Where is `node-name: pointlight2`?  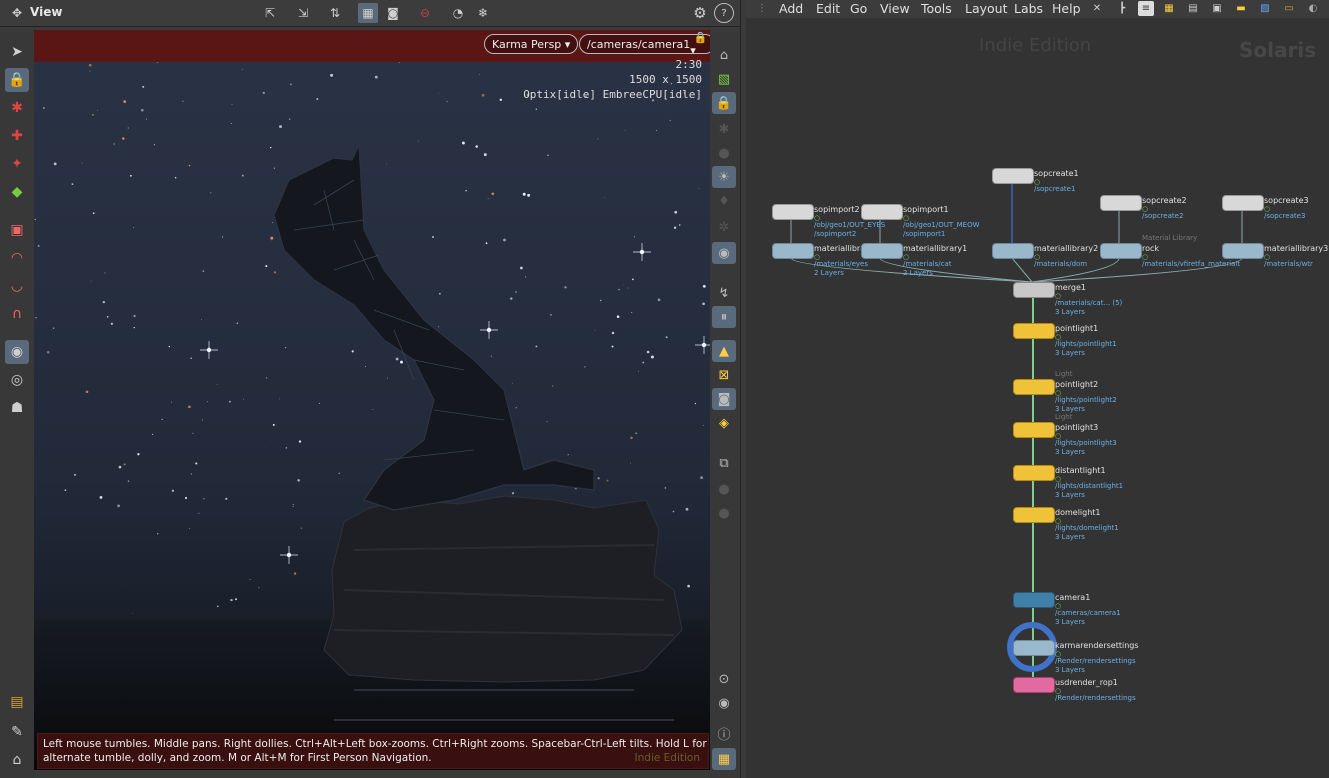 node-name: pointlight2 is located at coordinates (1077, 384).